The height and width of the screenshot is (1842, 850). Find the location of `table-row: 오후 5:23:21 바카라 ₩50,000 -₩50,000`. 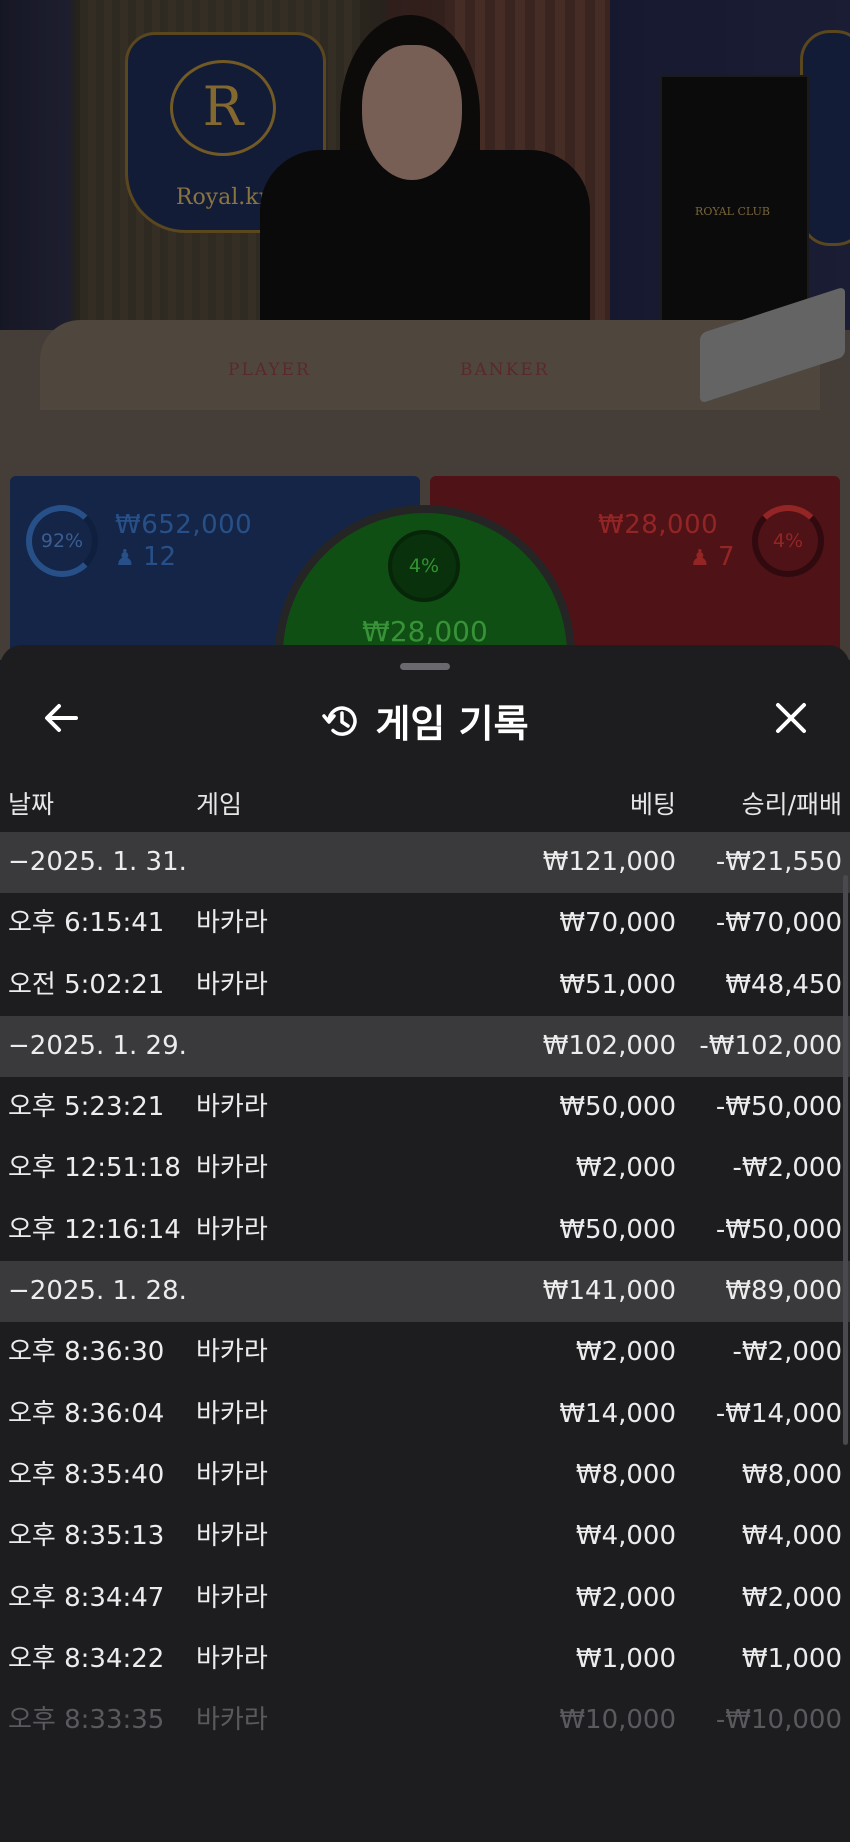

table-row: 오후 5:23:21 바카라 ₩50,000 -₩50,000 is located at coordinates (425, 1107).